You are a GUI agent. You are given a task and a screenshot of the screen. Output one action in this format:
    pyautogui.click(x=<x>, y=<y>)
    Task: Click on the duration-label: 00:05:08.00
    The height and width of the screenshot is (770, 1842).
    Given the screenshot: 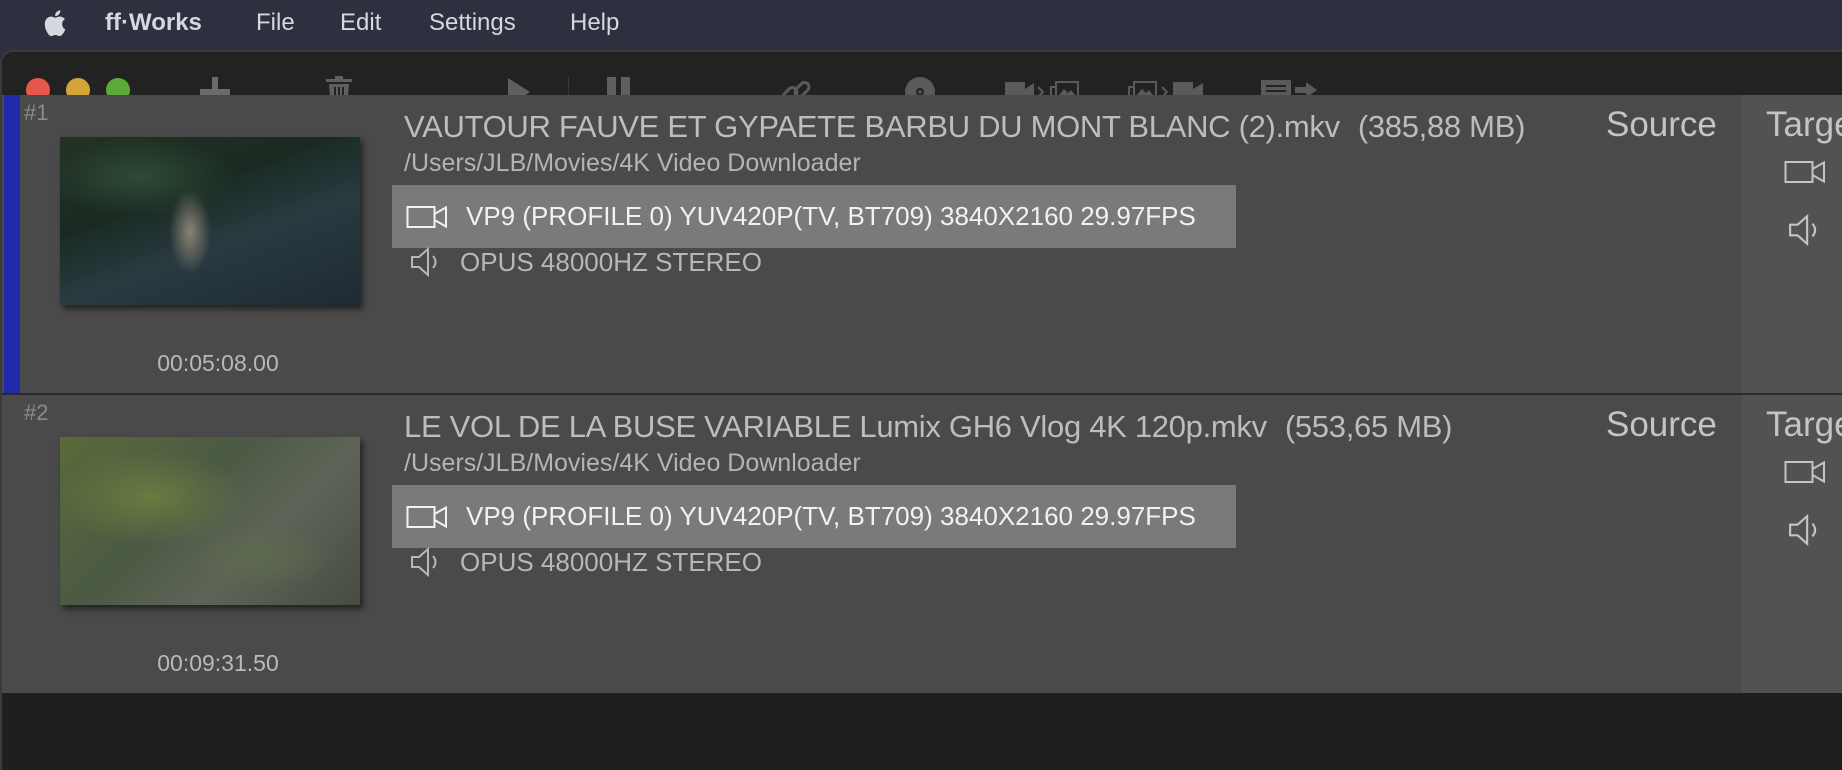 What is the action you would take?
    pyautogui.click(x=218, y=363)
    